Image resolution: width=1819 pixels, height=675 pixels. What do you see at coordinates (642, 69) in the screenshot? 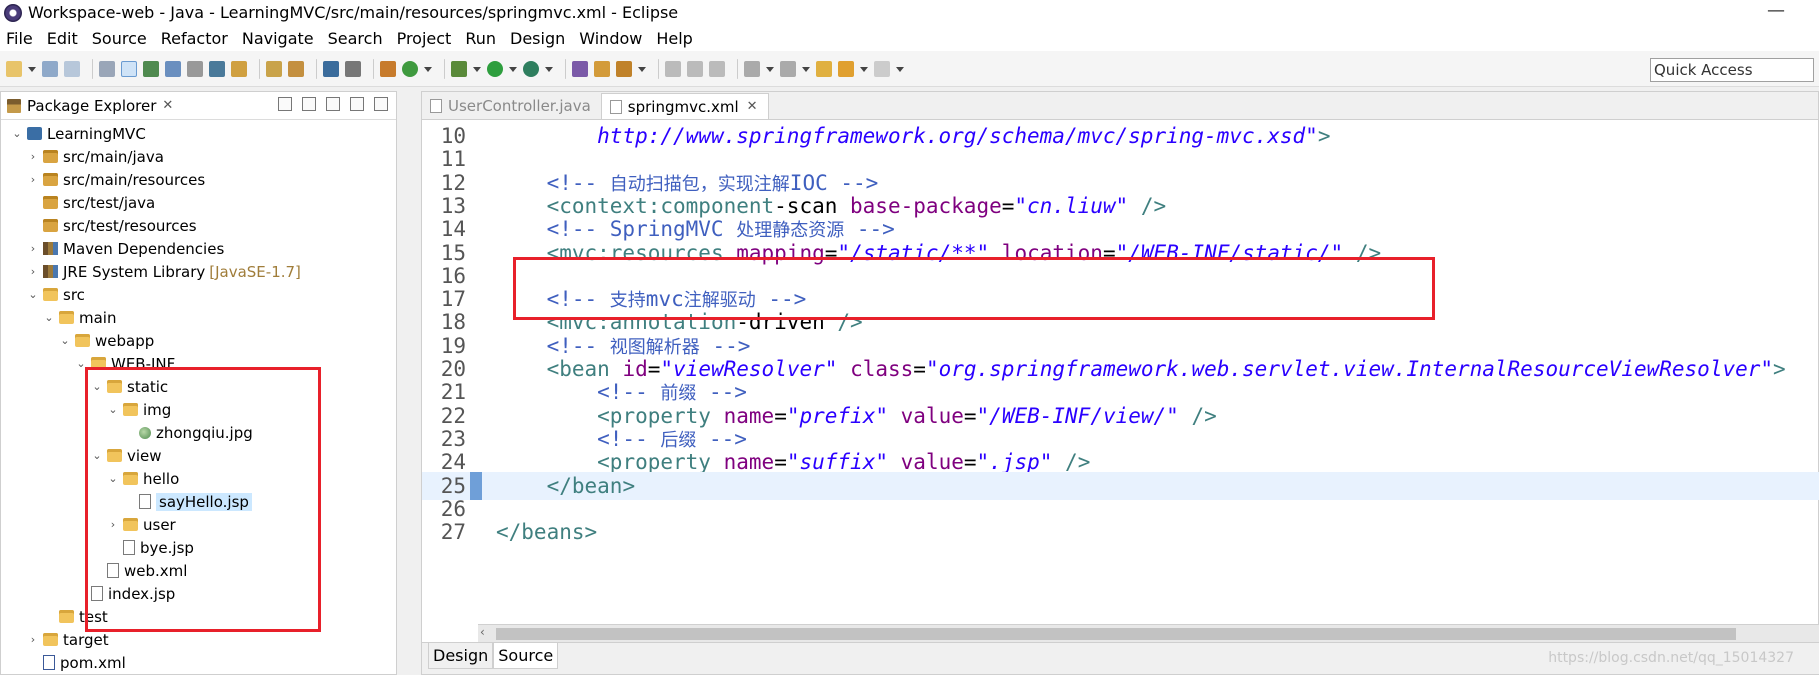
I see `wand-dropdown-icon` at bounding box center [642, 69].